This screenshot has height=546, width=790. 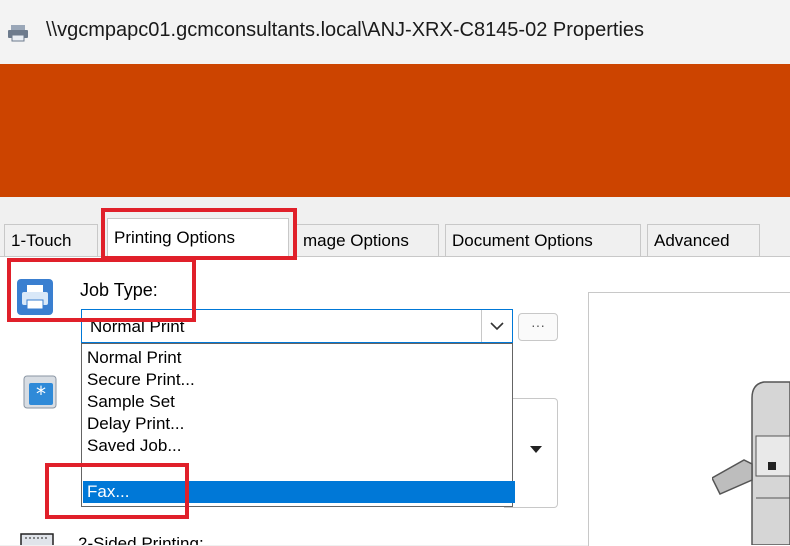 I want to click on two-sided-icon, so click(x=37, y=539).